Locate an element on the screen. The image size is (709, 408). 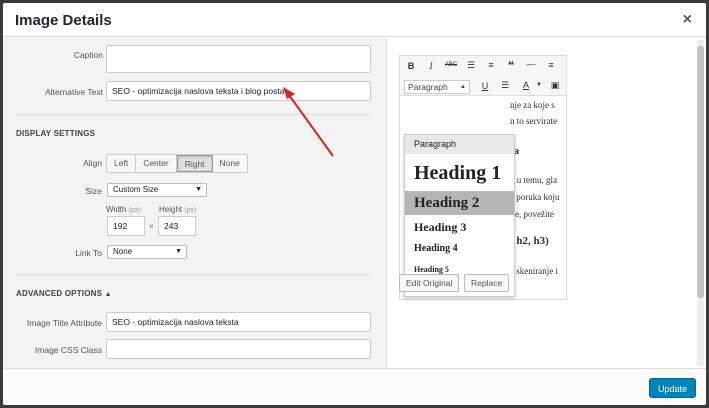
format-select-value: Paragraph is located at coordinates (428, 87).